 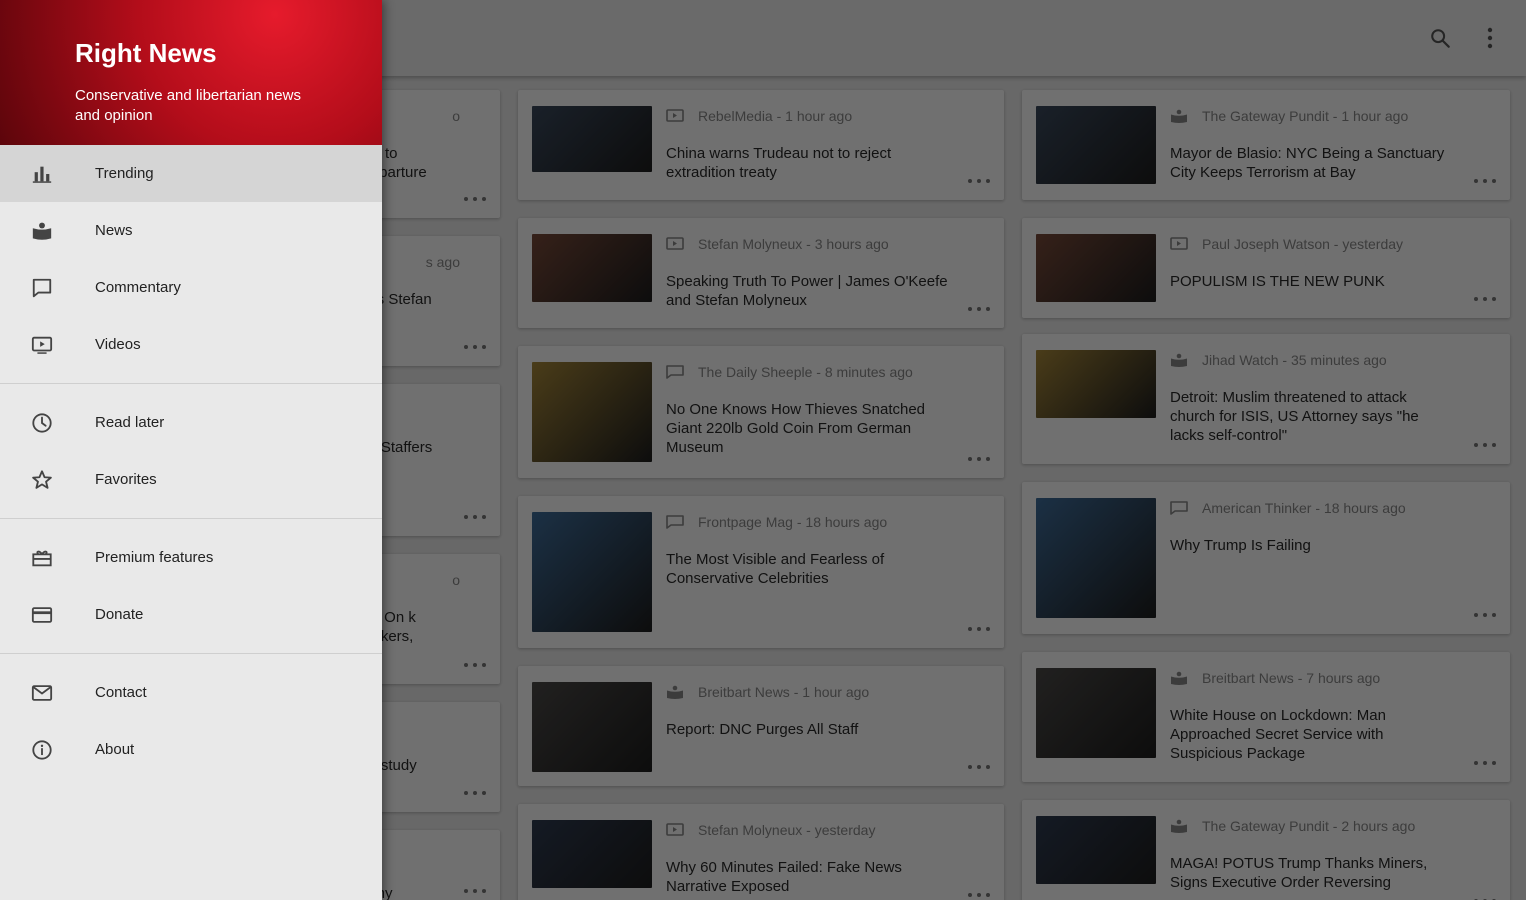 What do you see at coordinates (124, 173) in the screenshot?
I see `nav-item-label: Trending` at bounding box center [124, 173].